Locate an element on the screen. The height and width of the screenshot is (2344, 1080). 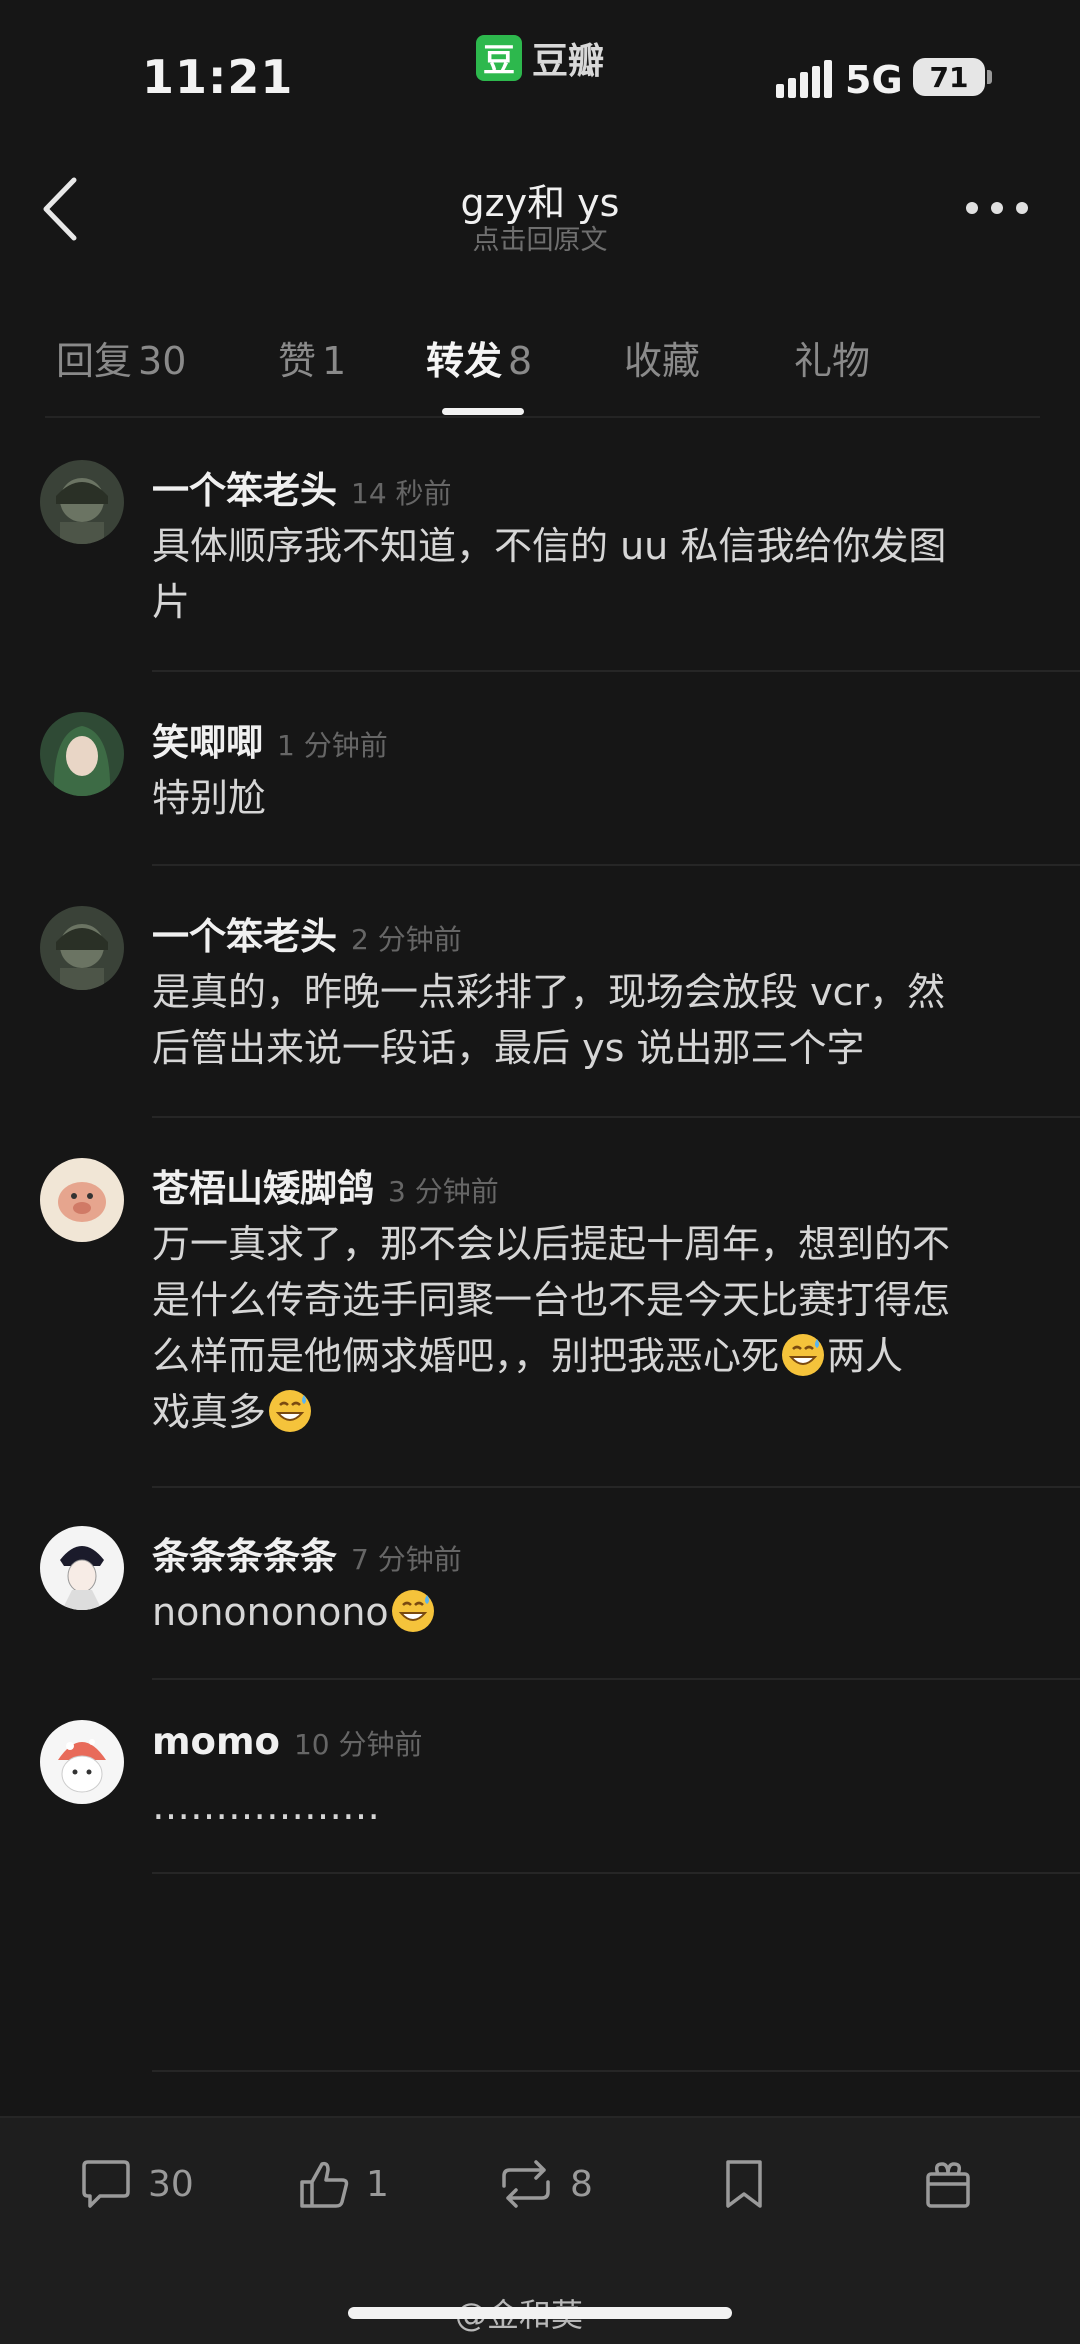
app-badge: 豆 豆瓣 is located at coordinates (540, 58).